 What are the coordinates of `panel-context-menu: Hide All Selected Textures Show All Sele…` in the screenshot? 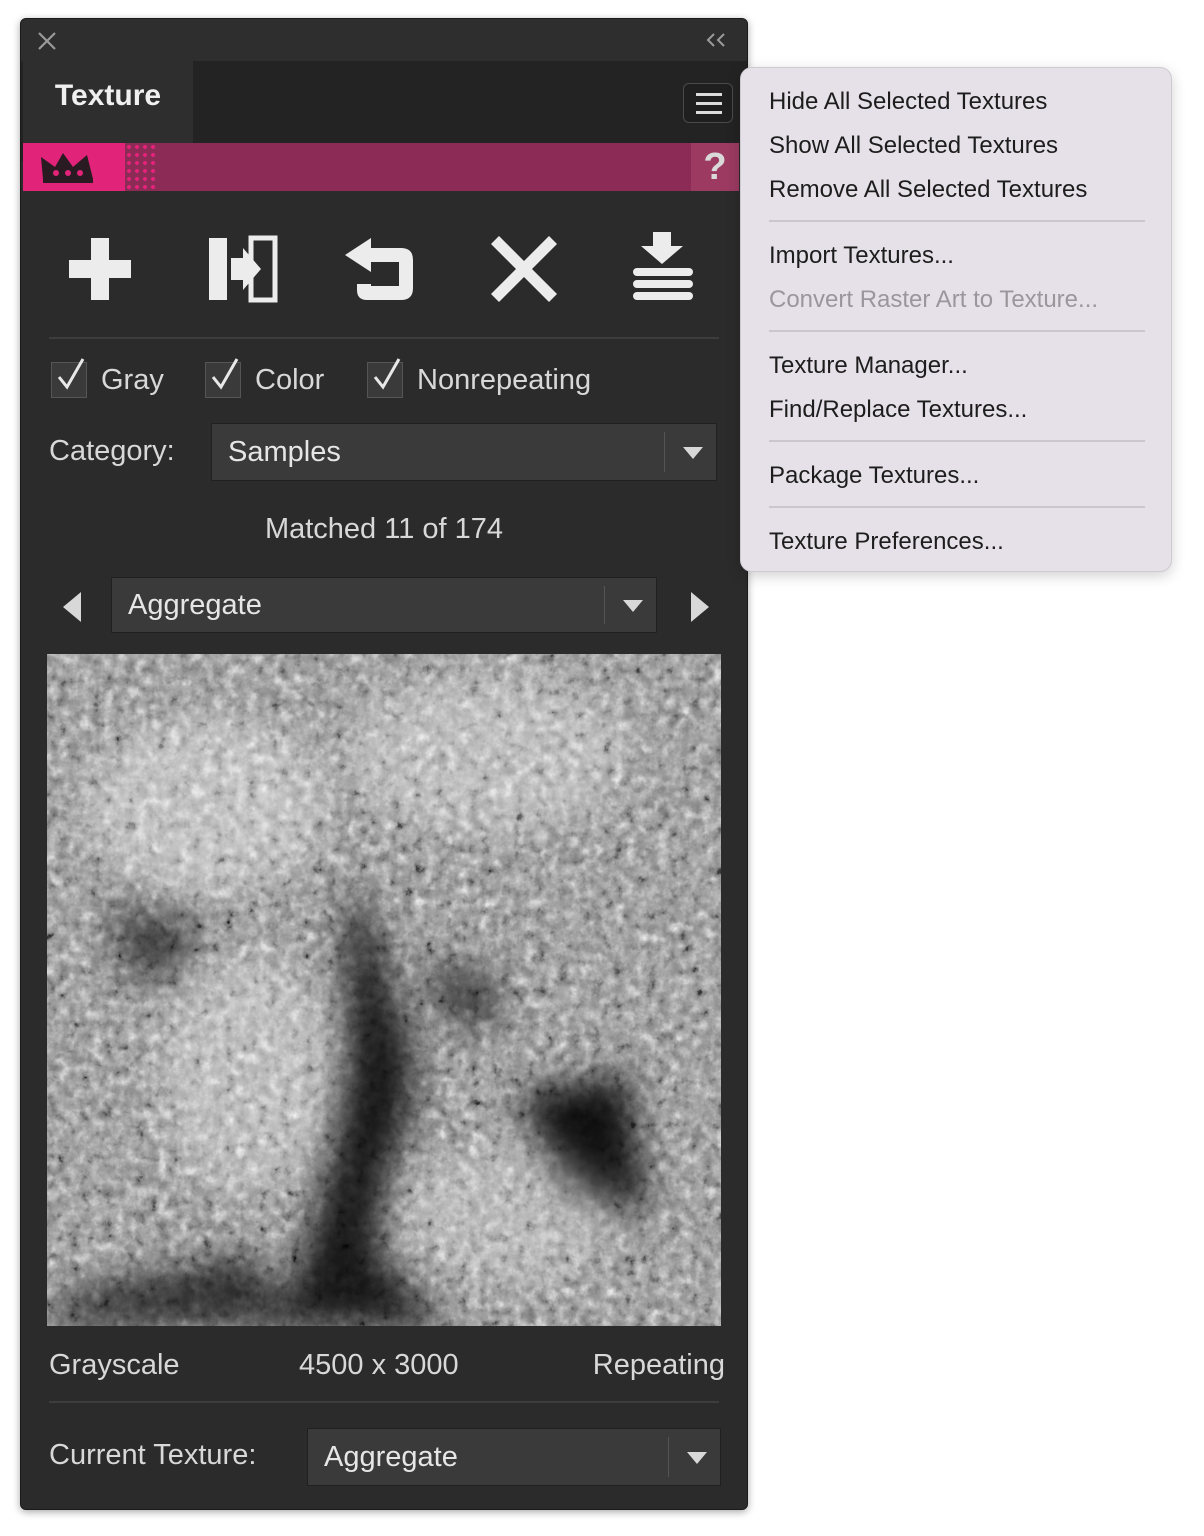 It's located at (956, 319).